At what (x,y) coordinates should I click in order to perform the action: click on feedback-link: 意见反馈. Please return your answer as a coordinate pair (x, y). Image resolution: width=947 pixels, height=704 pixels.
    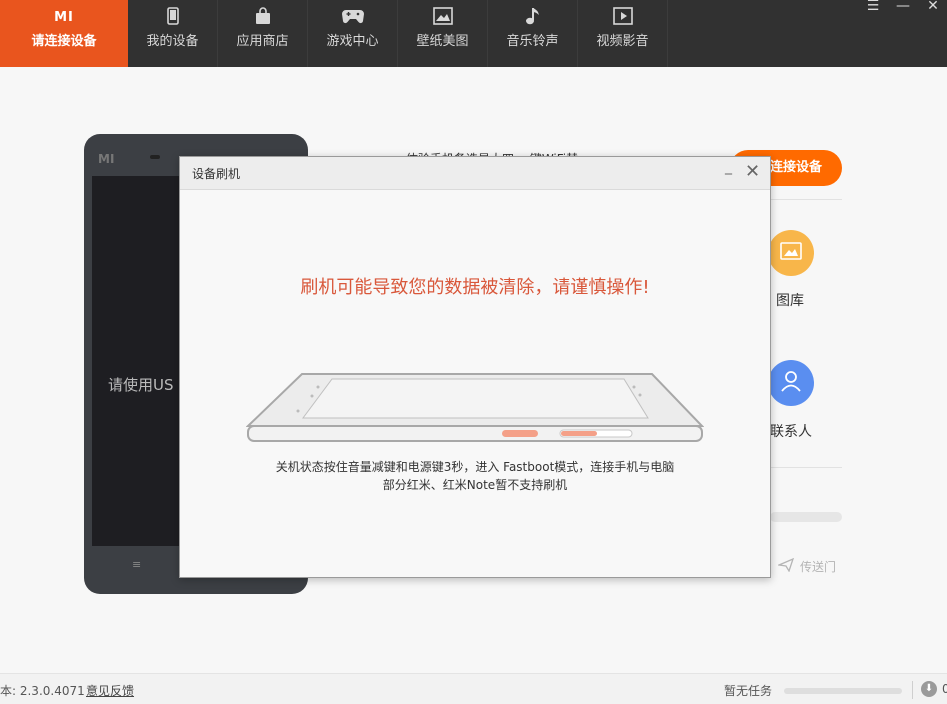
    Looking at the image, I should click on (110, 690).